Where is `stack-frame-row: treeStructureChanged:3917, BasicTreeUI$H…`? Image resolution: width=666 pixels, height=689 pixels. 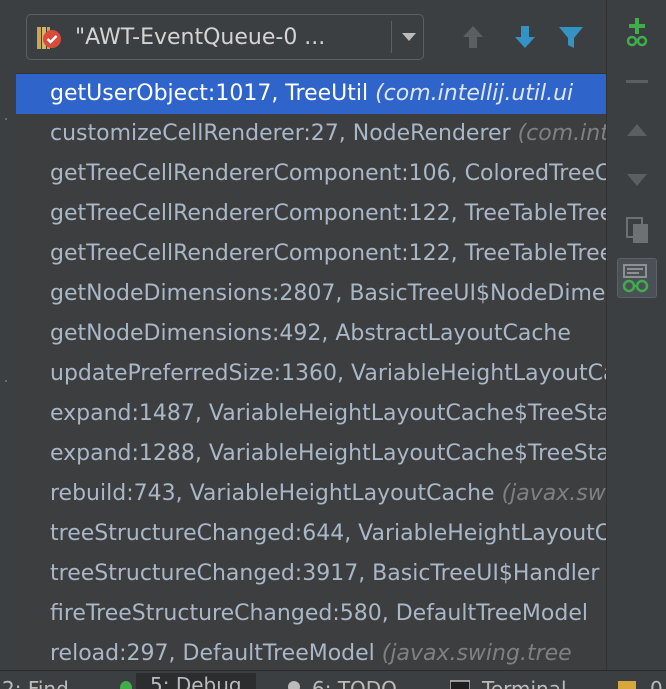 stack-frame-row: treeStructureChanged:3917, BasicTreeUI$H… is located at coordinates (311, 574).